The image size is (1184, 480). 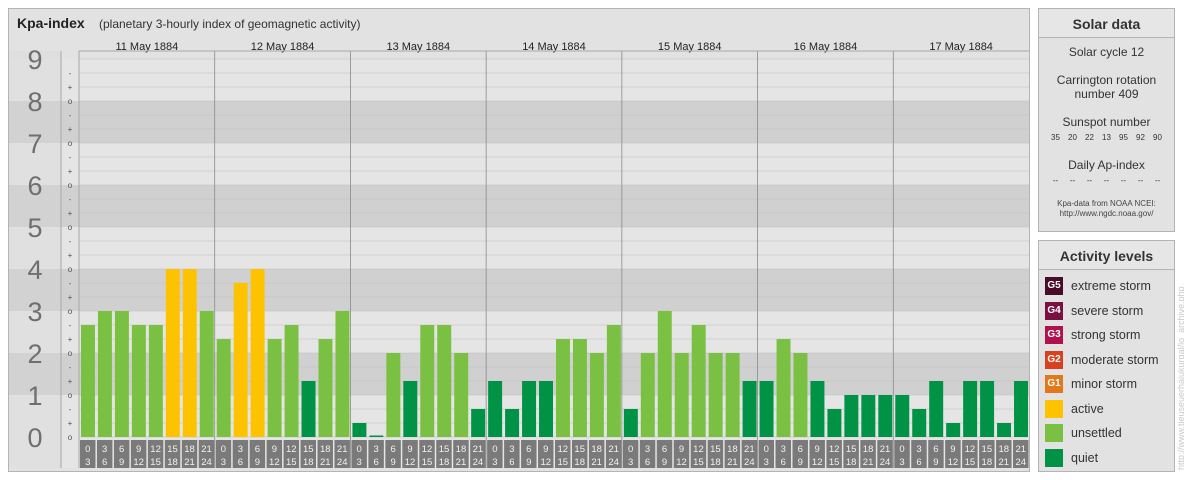 What do you see at coordinates (681, 462) in the screenshot?
I see `interval-end-label: 12` at bounding box center [681, 462].